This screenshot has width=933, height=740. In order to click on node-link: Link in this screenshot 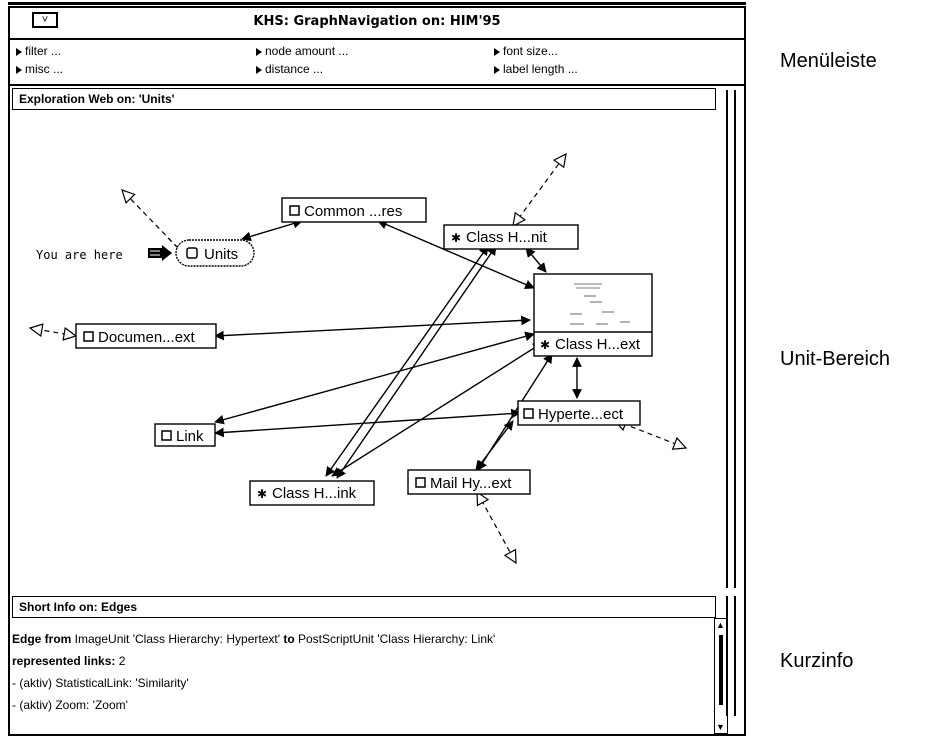, I will do `click(185, 435)`.